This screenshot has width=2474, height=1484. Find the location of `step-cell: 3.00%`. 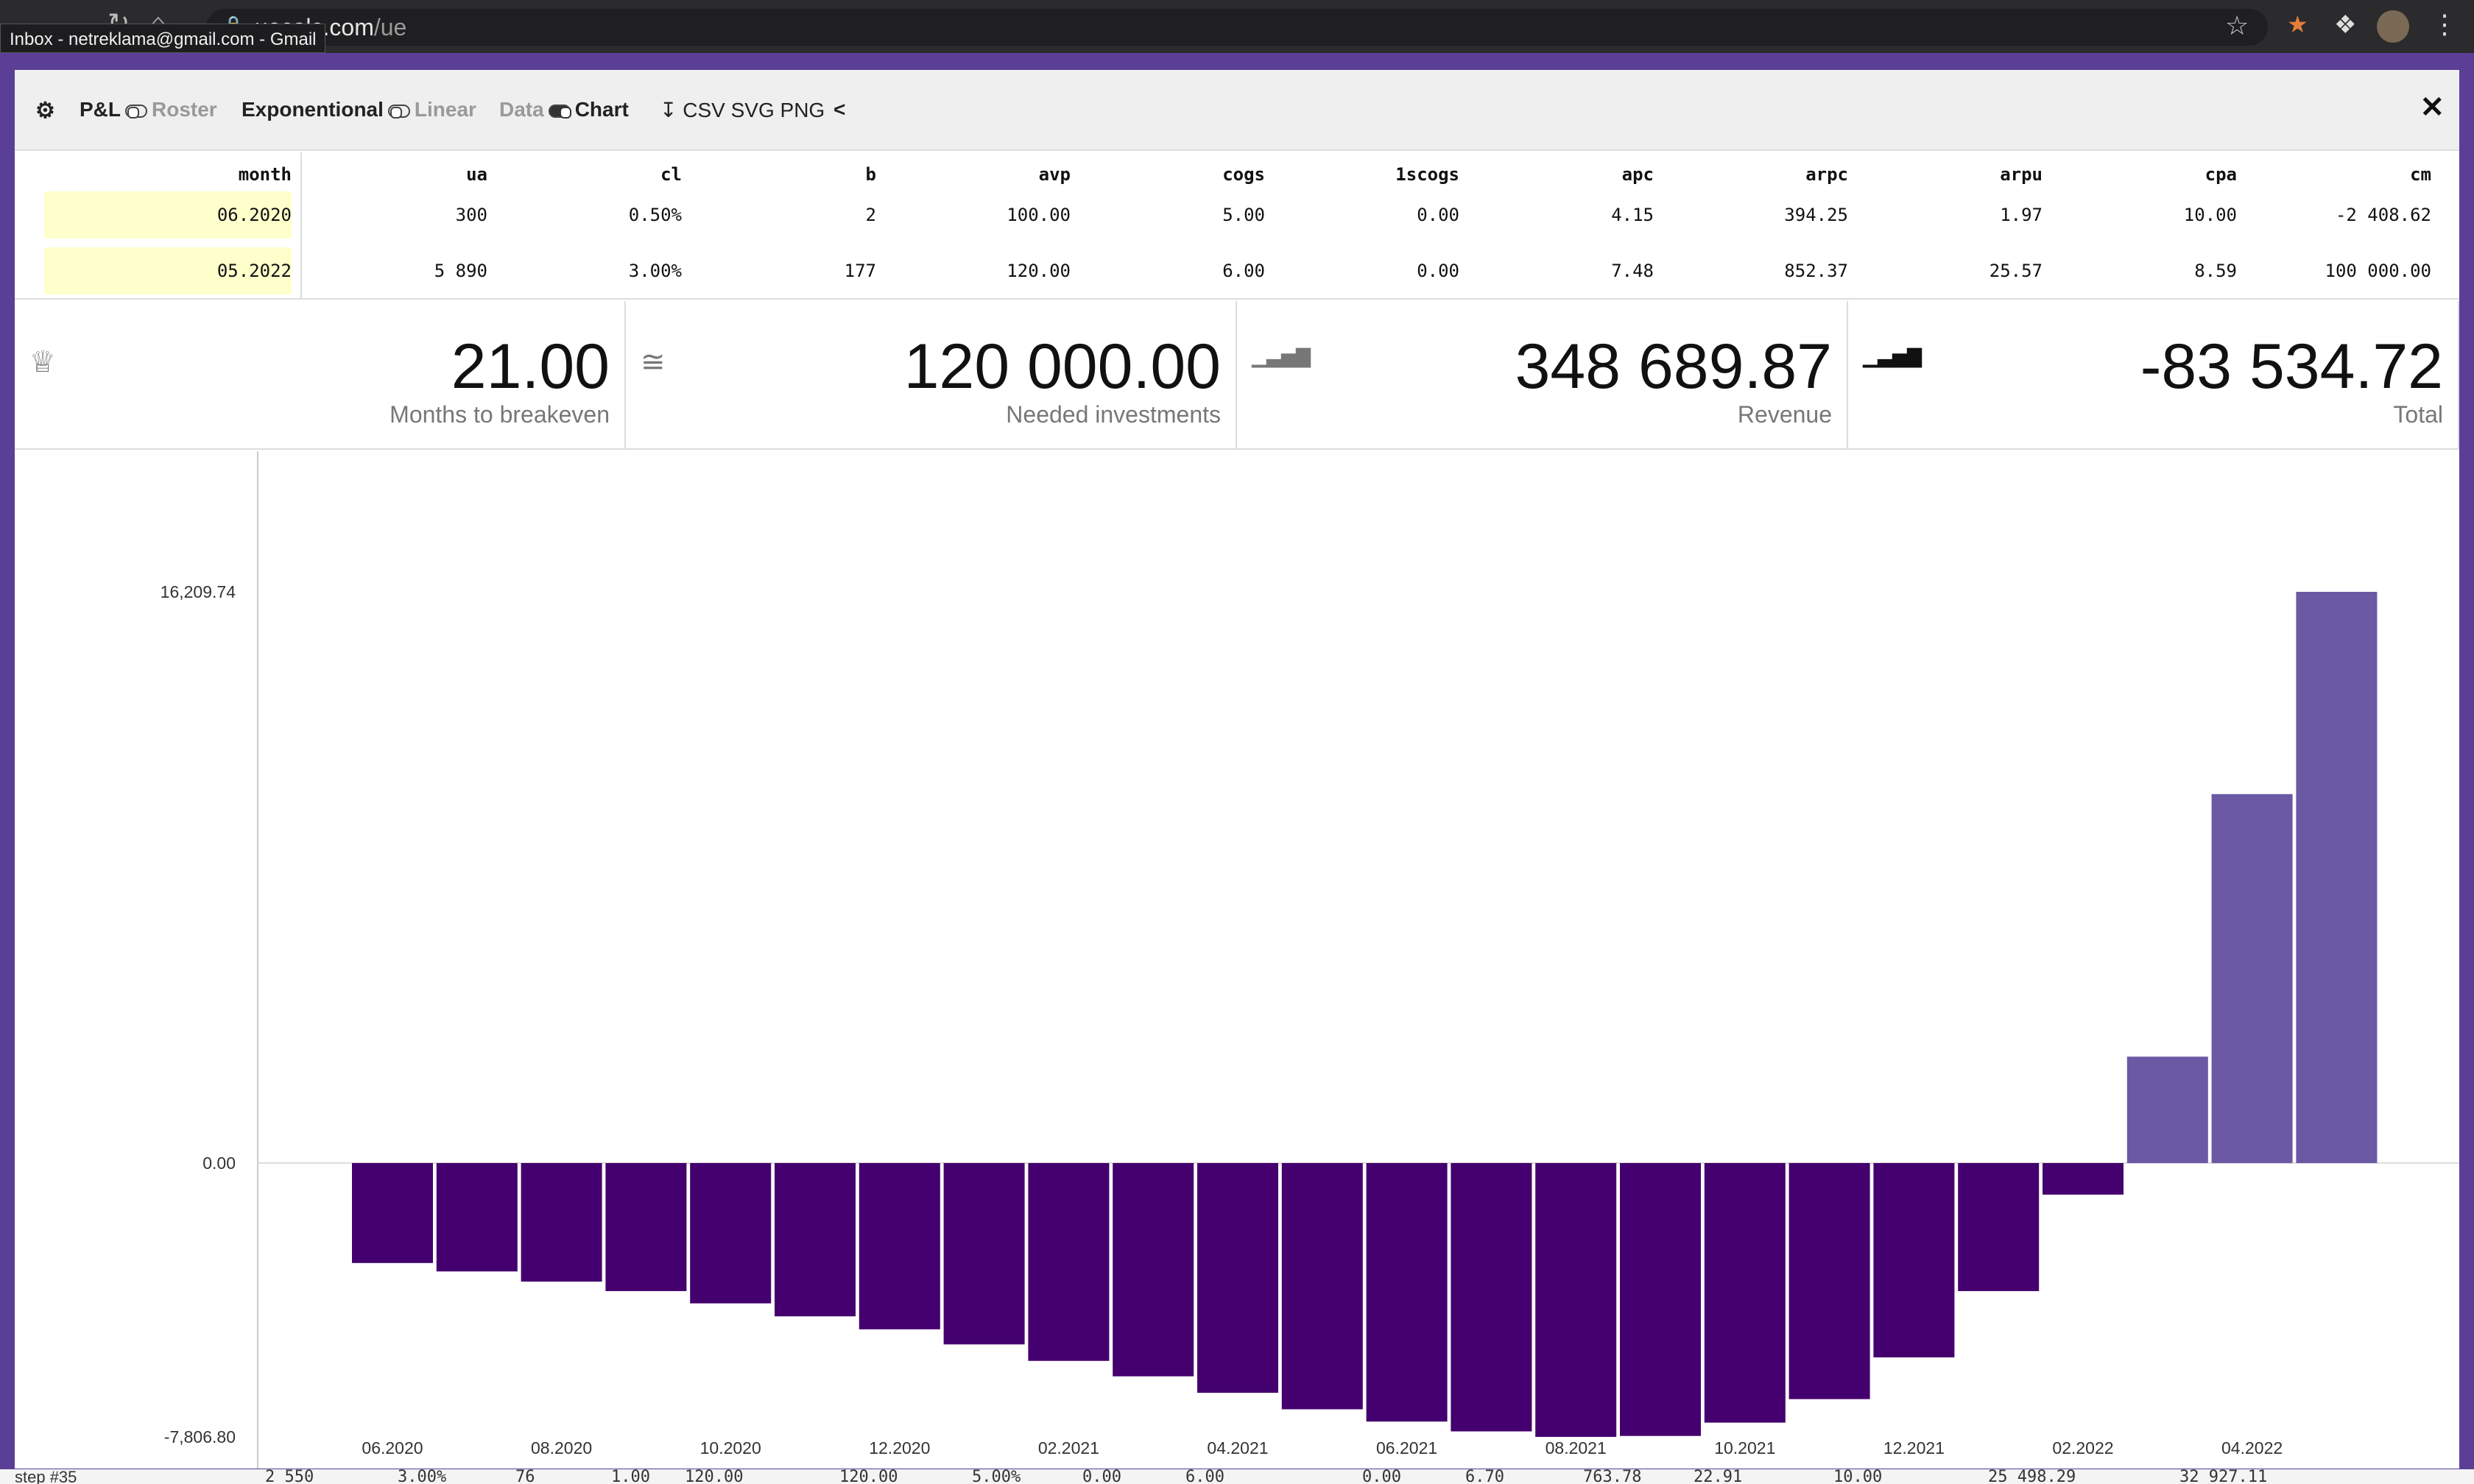

step-cell: 3.00% is located at coordinates (423, 1476).